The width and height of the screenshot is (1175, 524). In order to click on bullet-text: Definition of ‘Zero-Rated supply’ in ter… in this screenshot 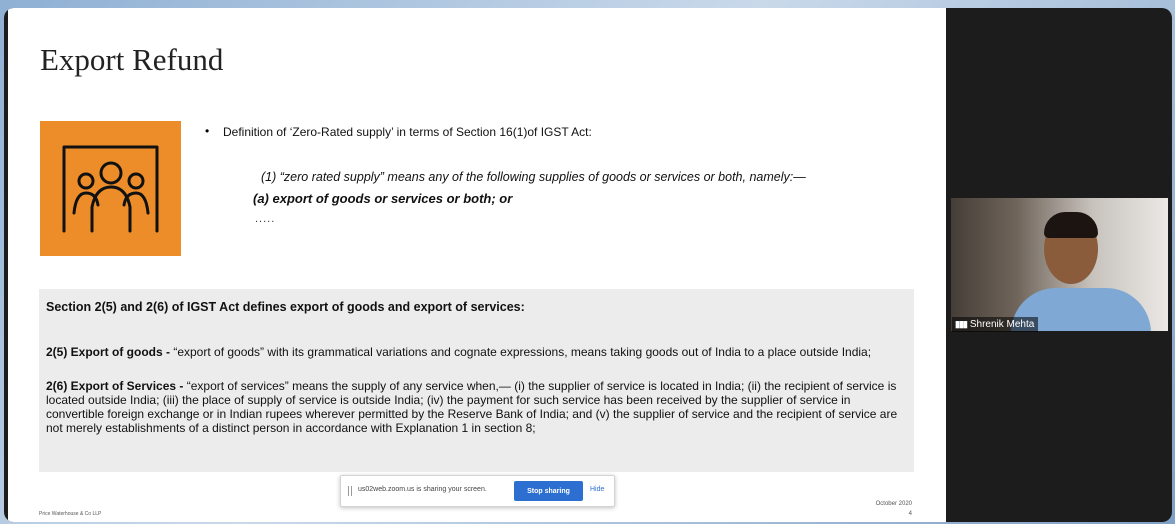, I will do `click(407, 132)`.